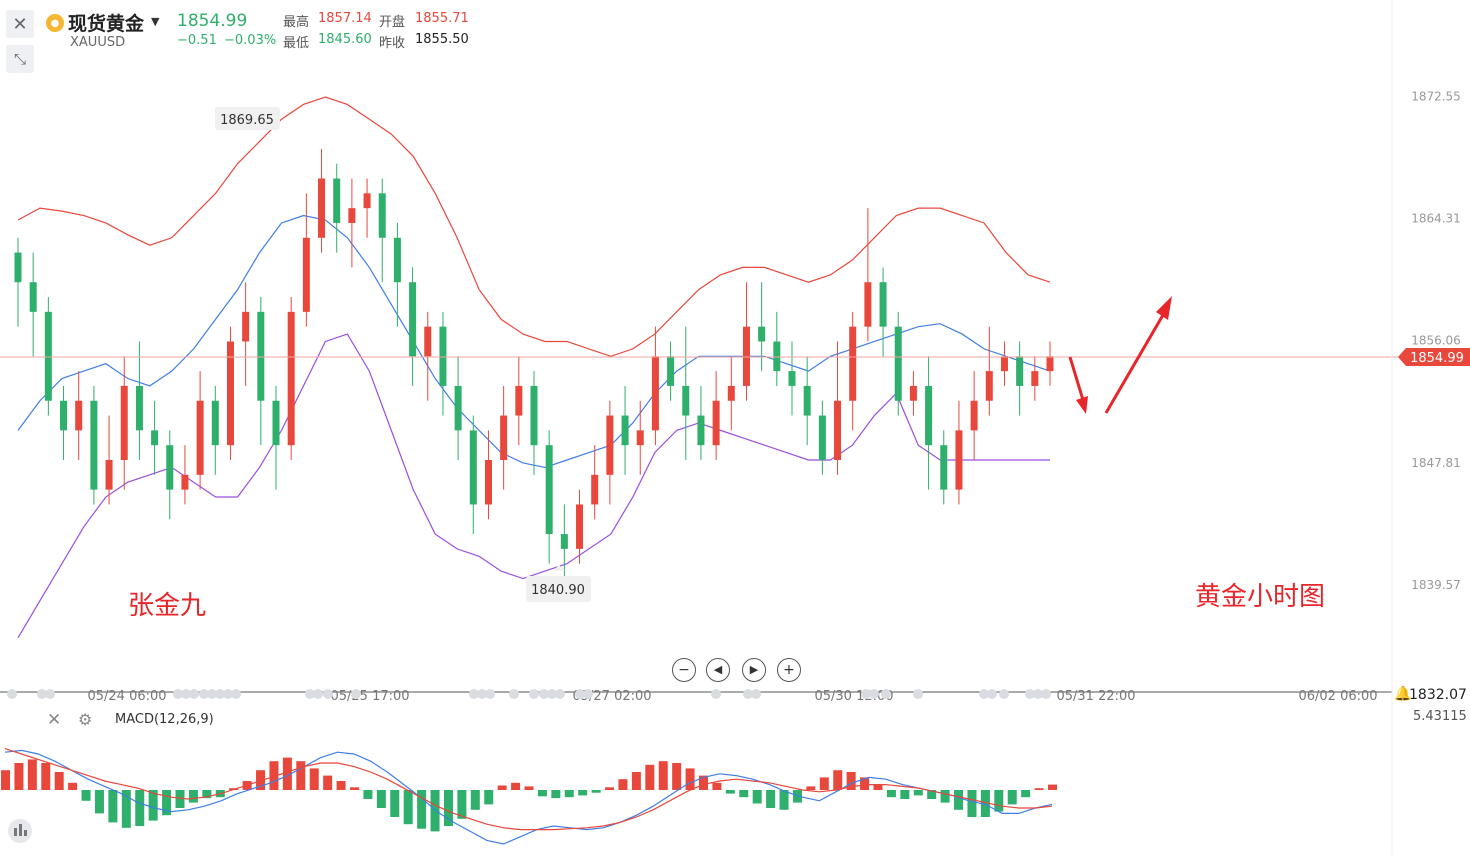 This screenshot has width=1470, height=855. What do you see at coordinates (1436, 585) in the screenshot?
I see `y-tick-label: 1839.57` at bounding box center [1436, 585].